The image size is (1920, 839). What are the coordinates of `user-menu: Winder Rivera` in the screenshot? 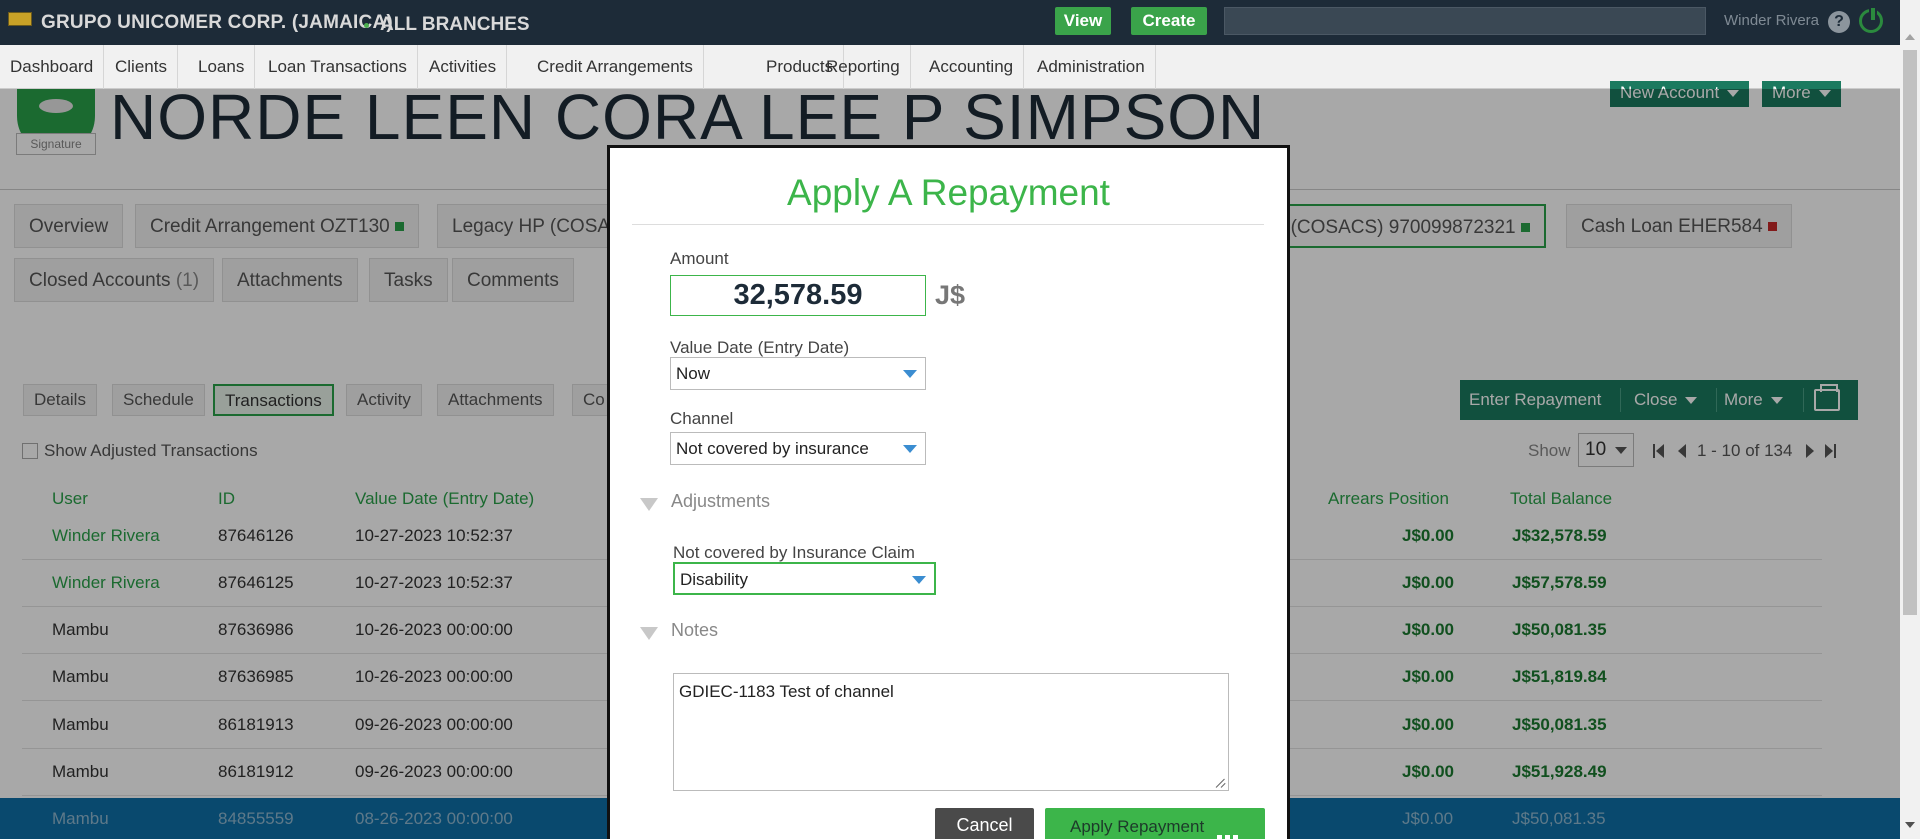 It's located at (1771, 20).